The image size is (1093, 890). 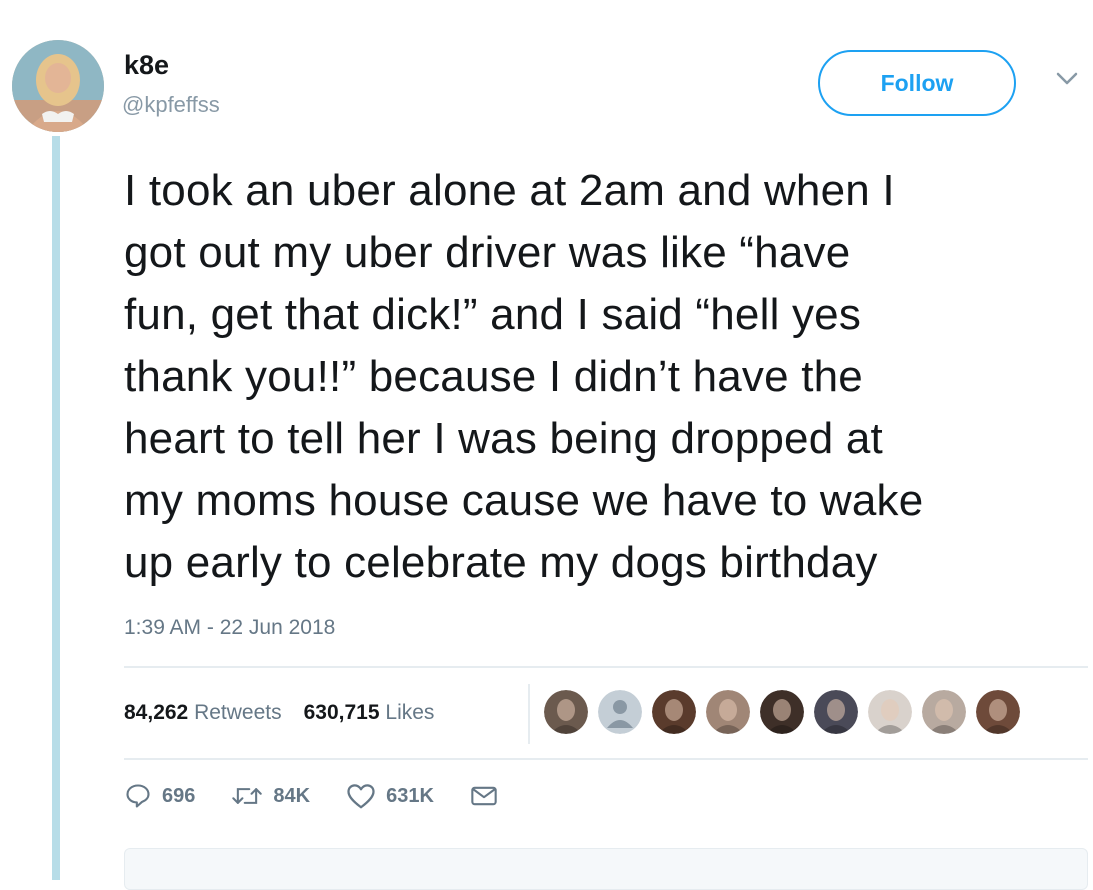 What do you see at coordinates (290, 713) in the screenshot?
I see `tweet-stats: 84,262 Retweets 630,715 Likes` at bounding box center [290, 713].